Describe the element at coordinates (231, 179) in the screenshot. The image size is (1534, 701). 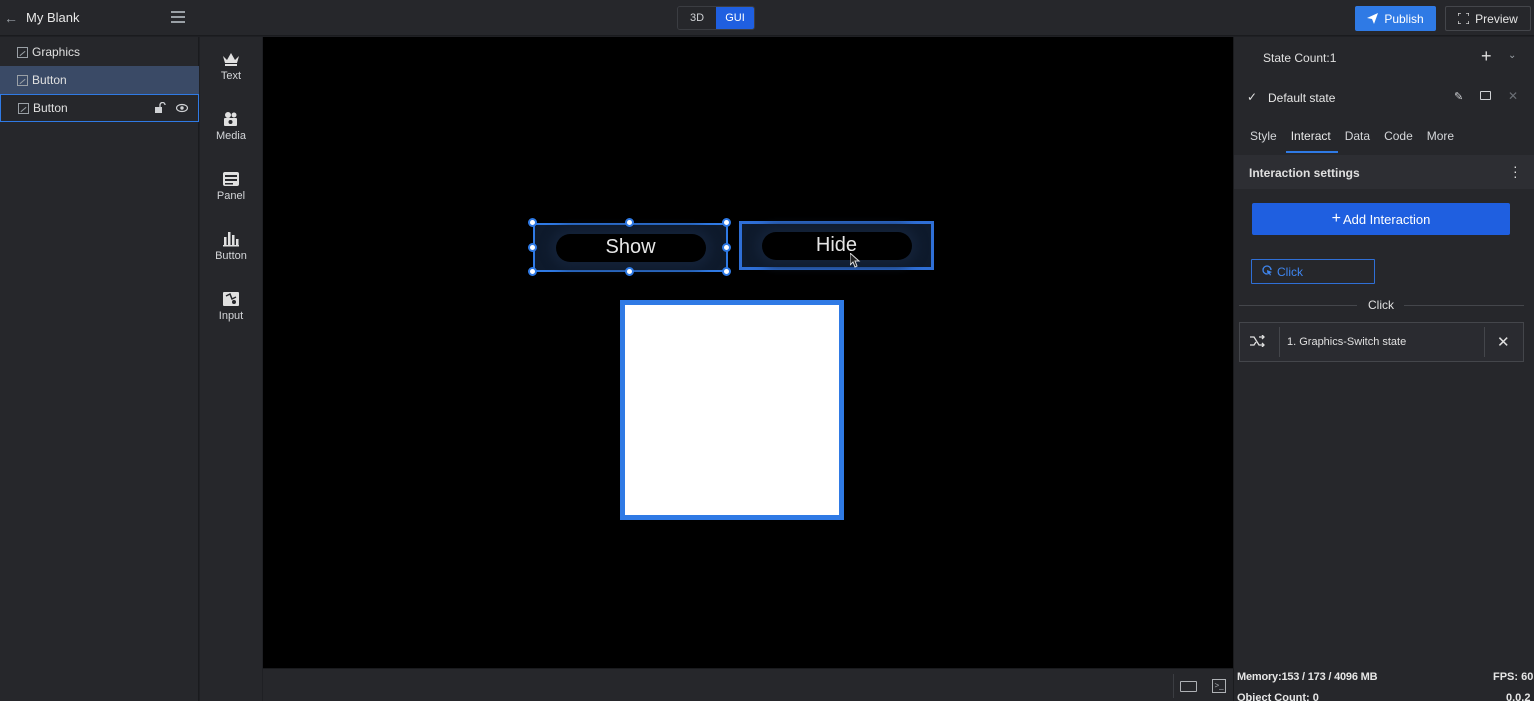
I see `panel-icon` at that location.